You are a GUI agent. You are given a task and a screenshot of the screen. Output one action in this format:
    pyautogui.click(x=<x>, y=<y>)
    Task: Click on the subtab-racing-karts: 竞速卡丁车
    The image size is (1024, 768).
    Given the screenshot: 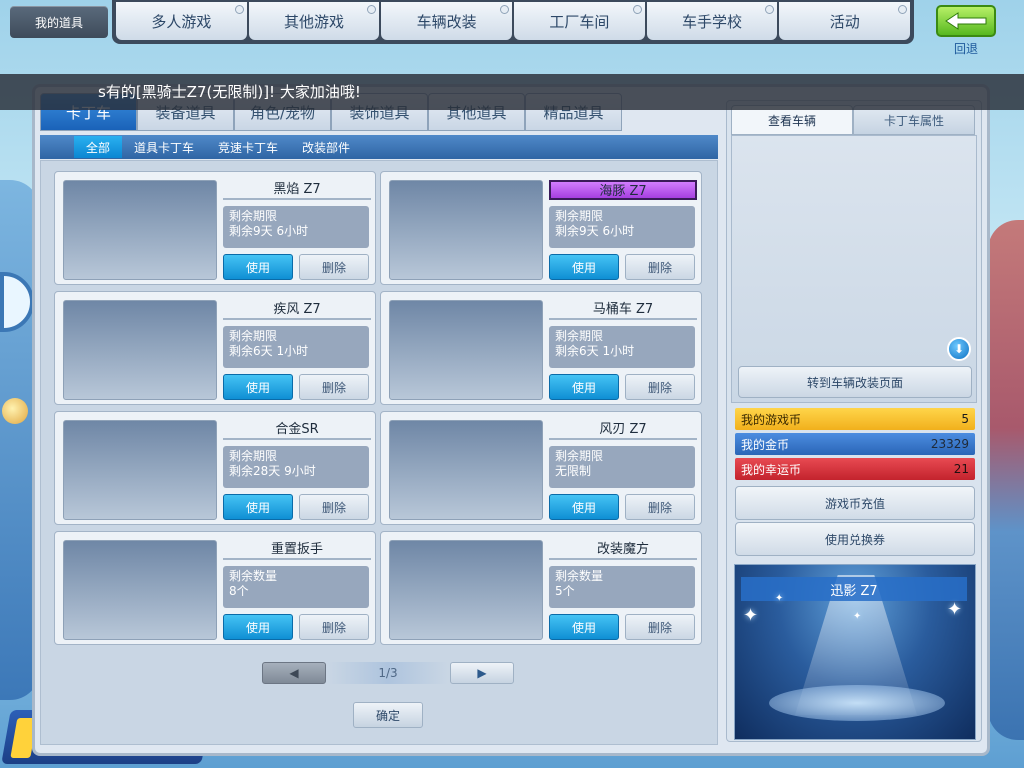 What is the action you would take?
    pyautogui.click(x=248, y=147)
    